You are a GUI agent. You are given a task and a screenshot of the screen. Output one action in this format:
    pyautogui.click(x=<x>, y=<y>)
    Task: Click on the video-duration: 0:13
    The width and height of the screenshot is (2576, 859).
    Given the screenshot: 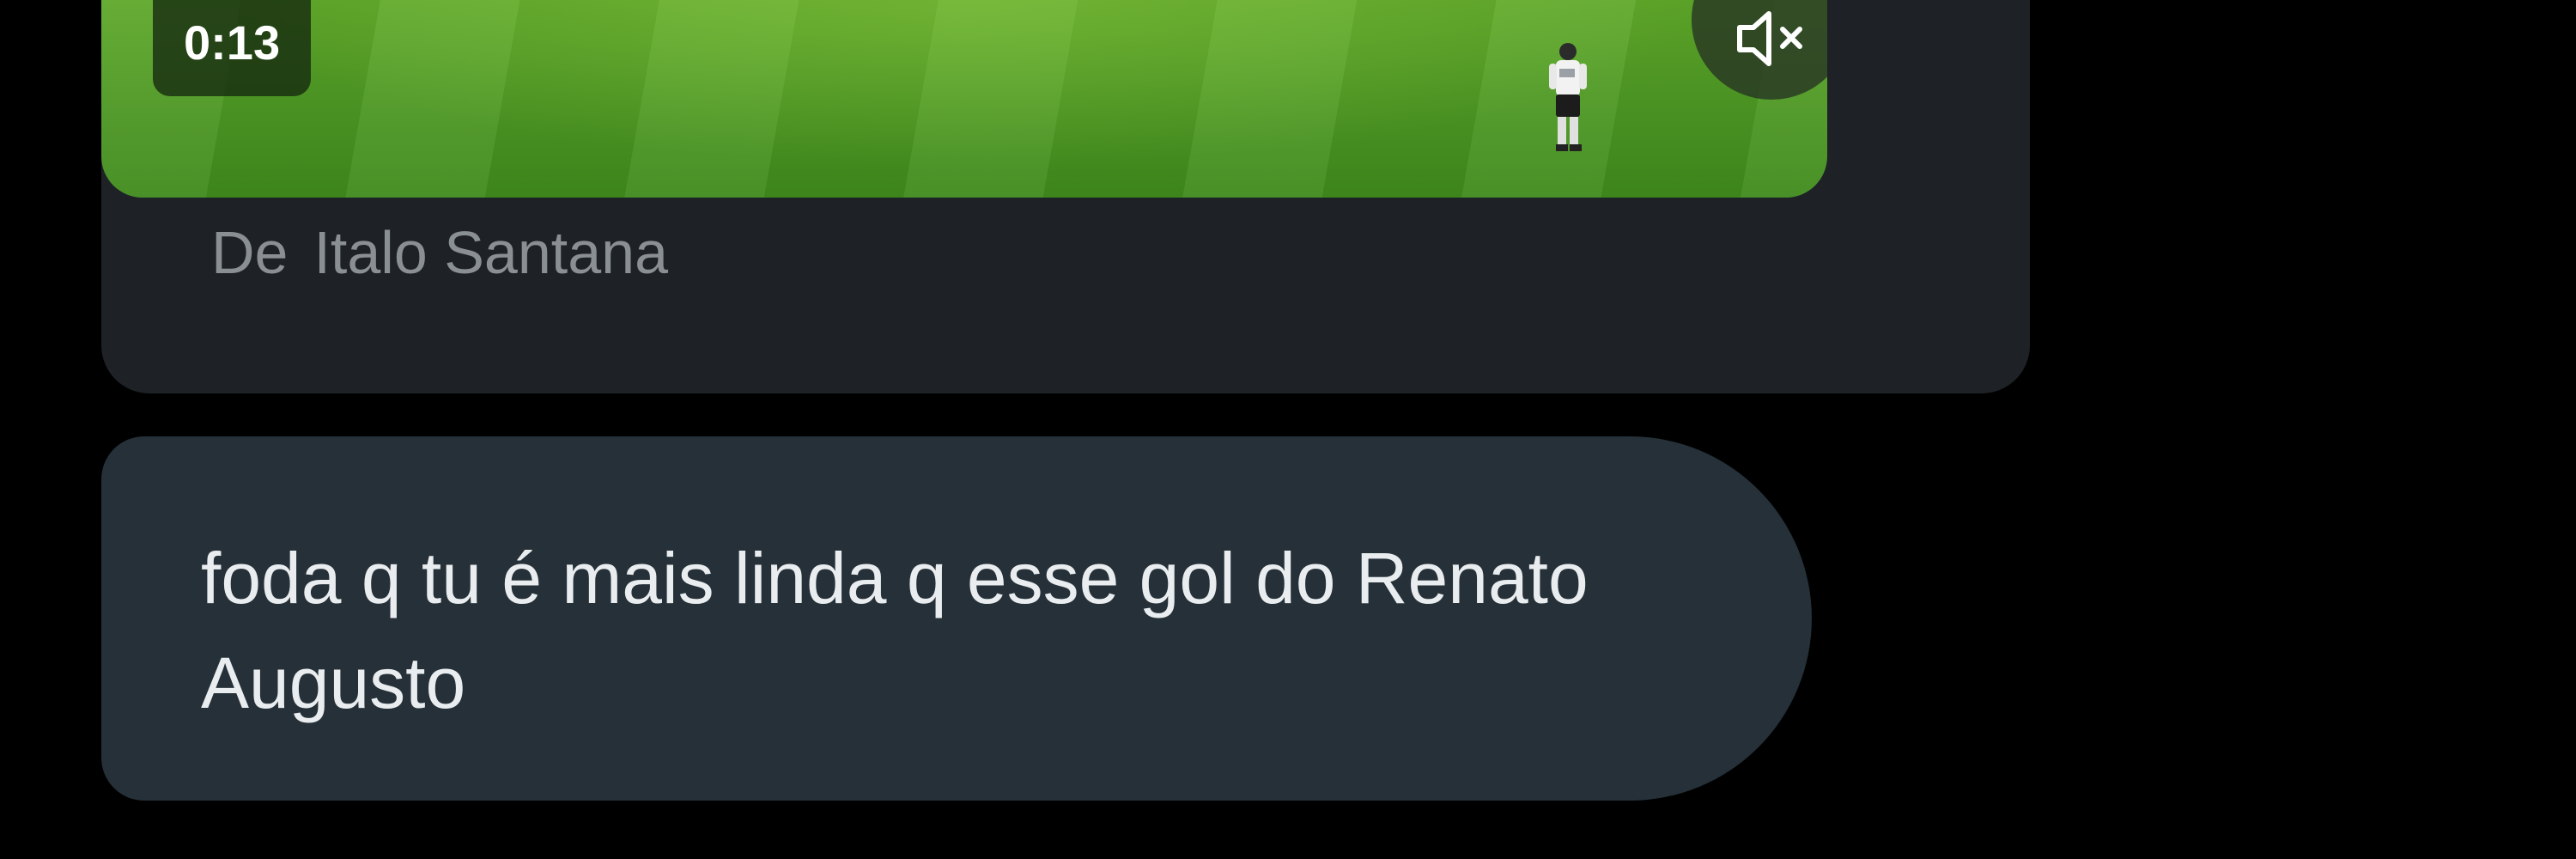 What is the action you would take?
    pyautogui.click(x=232, y=42)
    